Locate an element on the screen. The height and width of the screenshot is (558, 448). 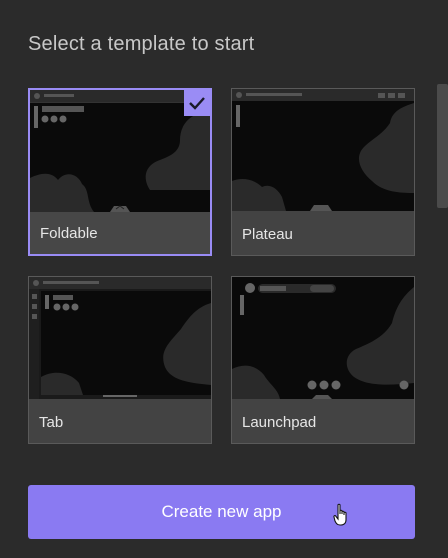
template-card-foldable: Foldable is located at coordinates (120, 172).